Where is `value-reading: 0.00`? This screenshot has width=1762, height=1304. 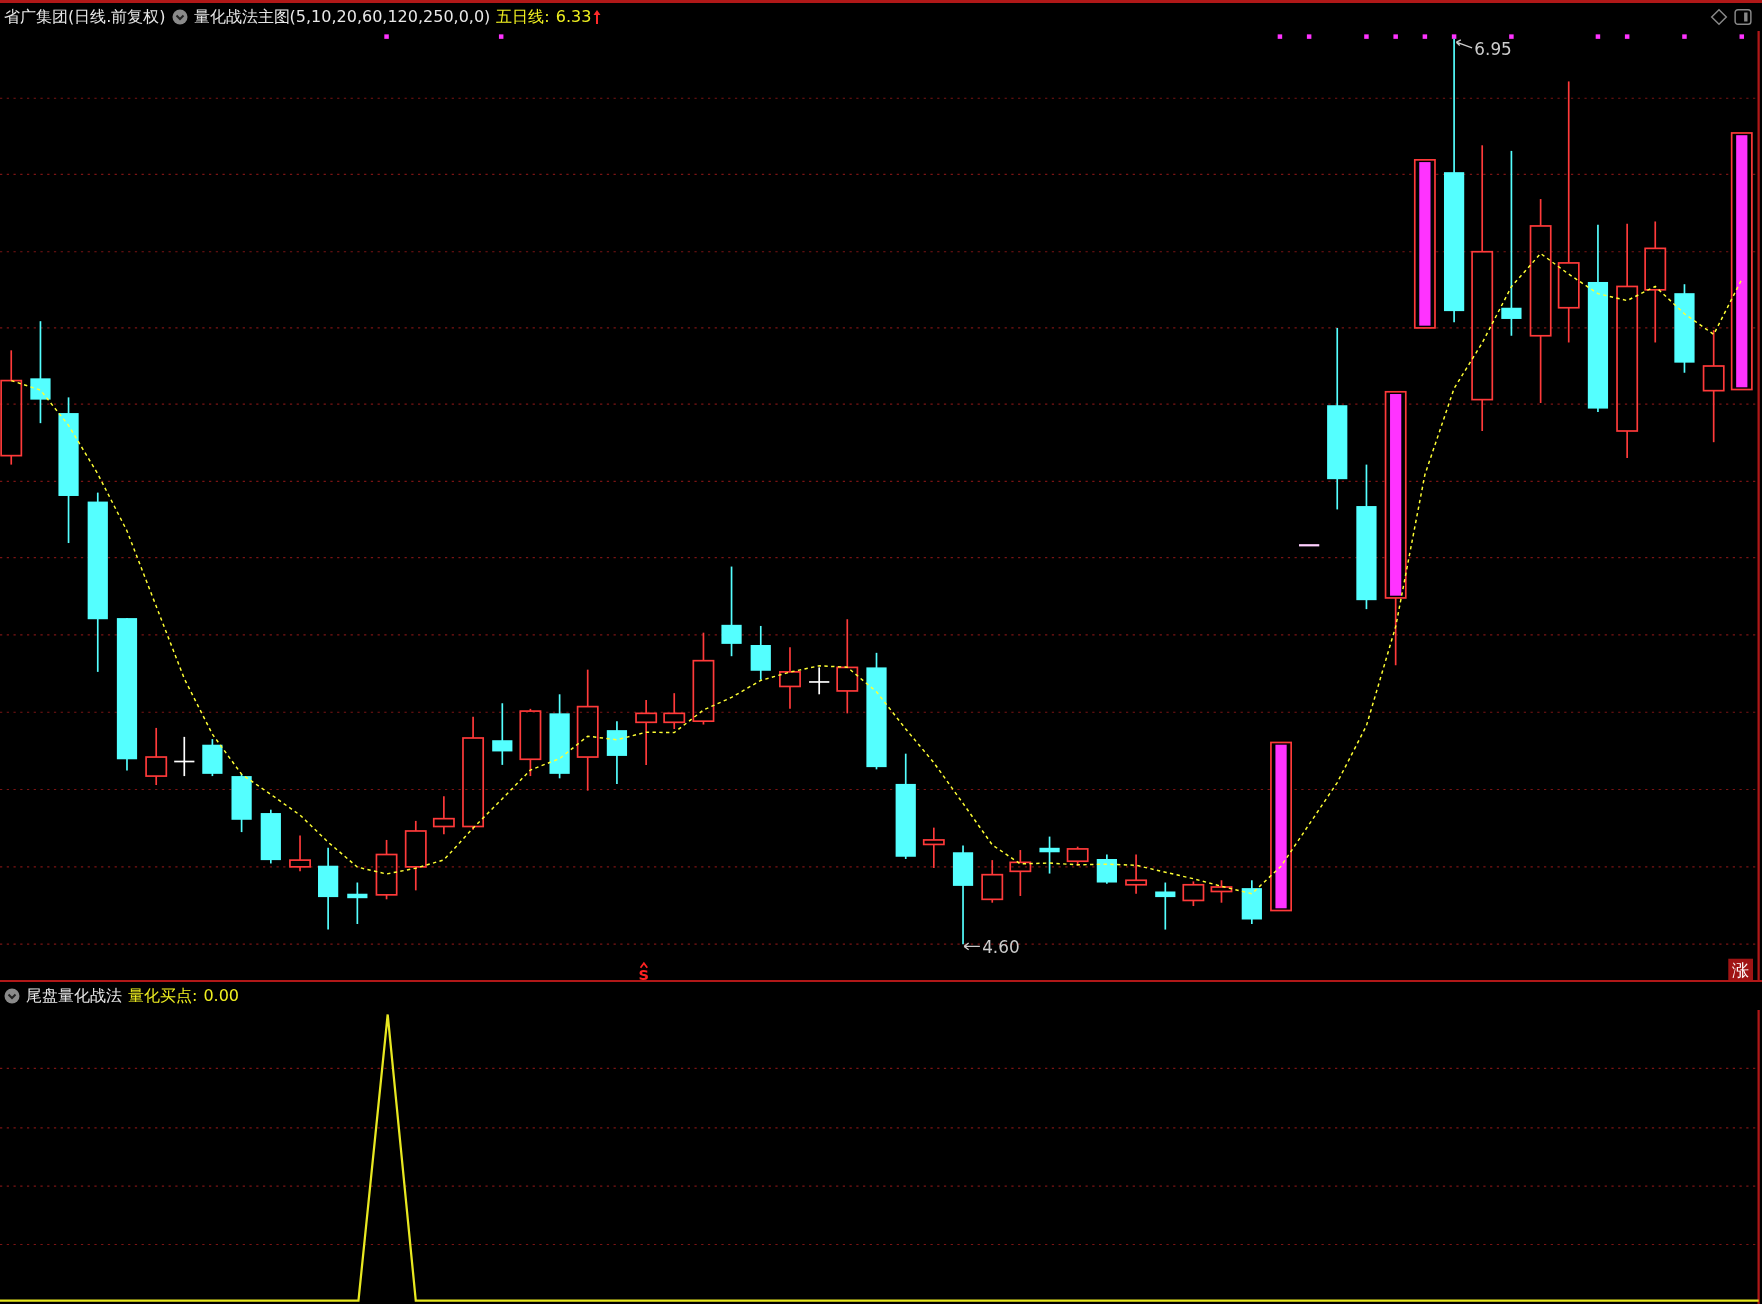
value-reading: 0.00 is located at coordinates (221, 996).